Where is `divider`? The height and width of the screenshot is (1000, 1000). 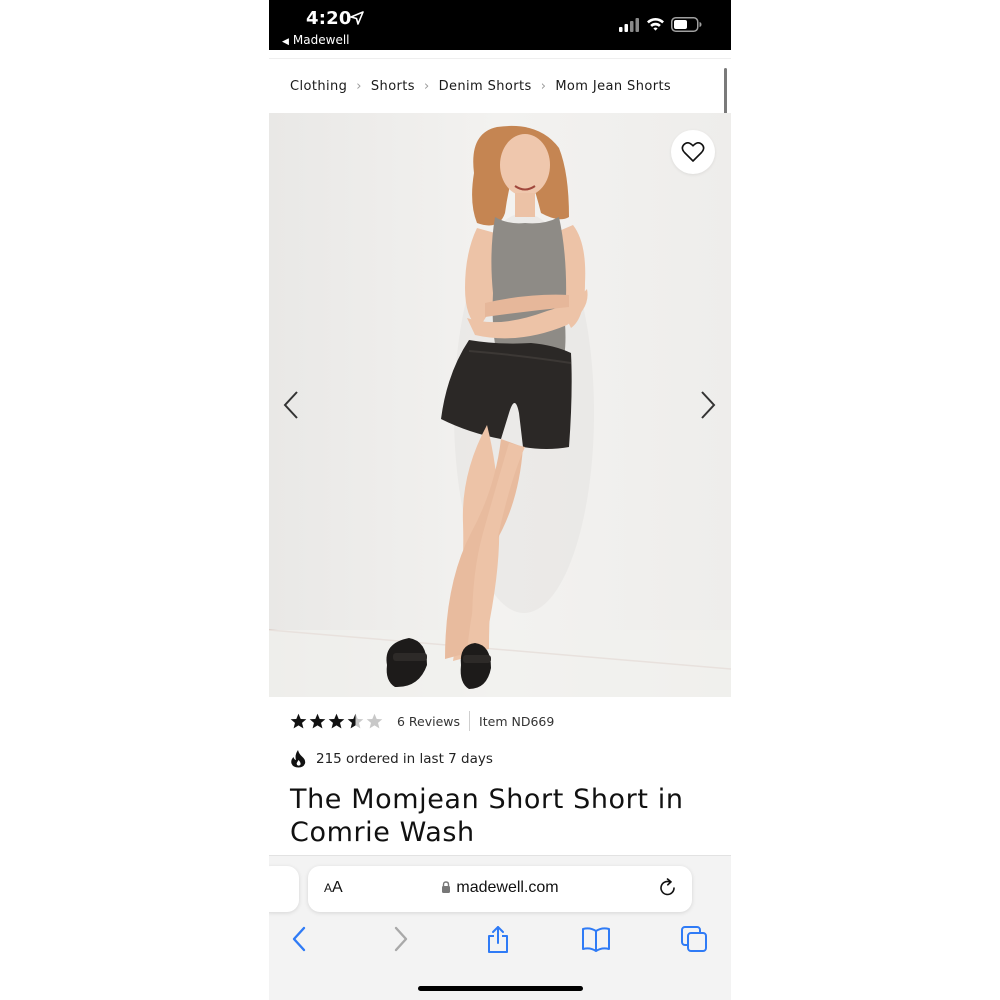 divider is located at coordinates (470, 721).